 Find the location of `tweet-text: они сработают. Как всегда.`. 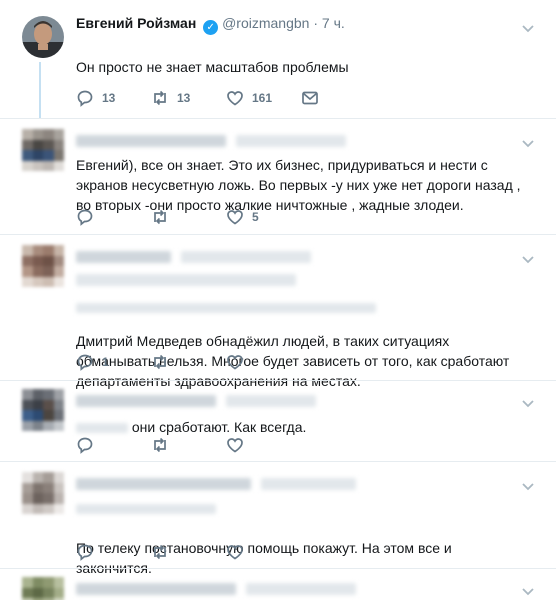

tweet-text: они сработают. Как всегда. is located at coordinates (219, 427).